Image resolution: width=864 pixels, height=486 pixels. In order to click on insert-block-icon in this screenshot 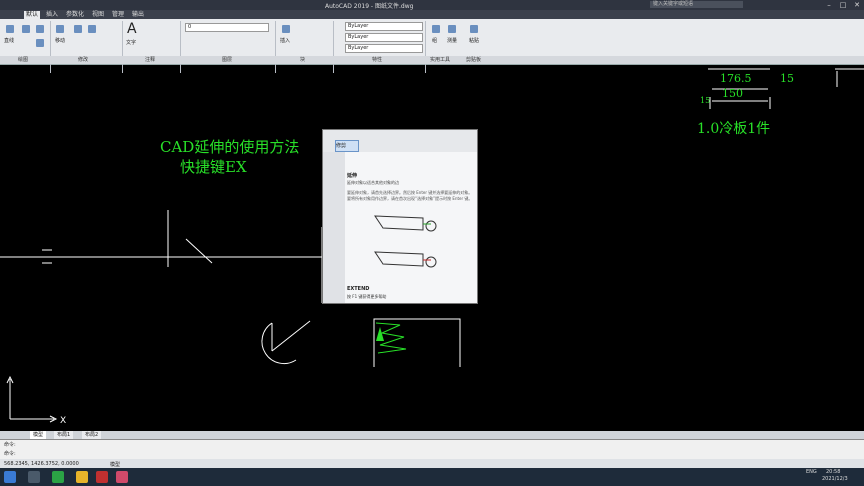, I will do `click(286, 29)`.